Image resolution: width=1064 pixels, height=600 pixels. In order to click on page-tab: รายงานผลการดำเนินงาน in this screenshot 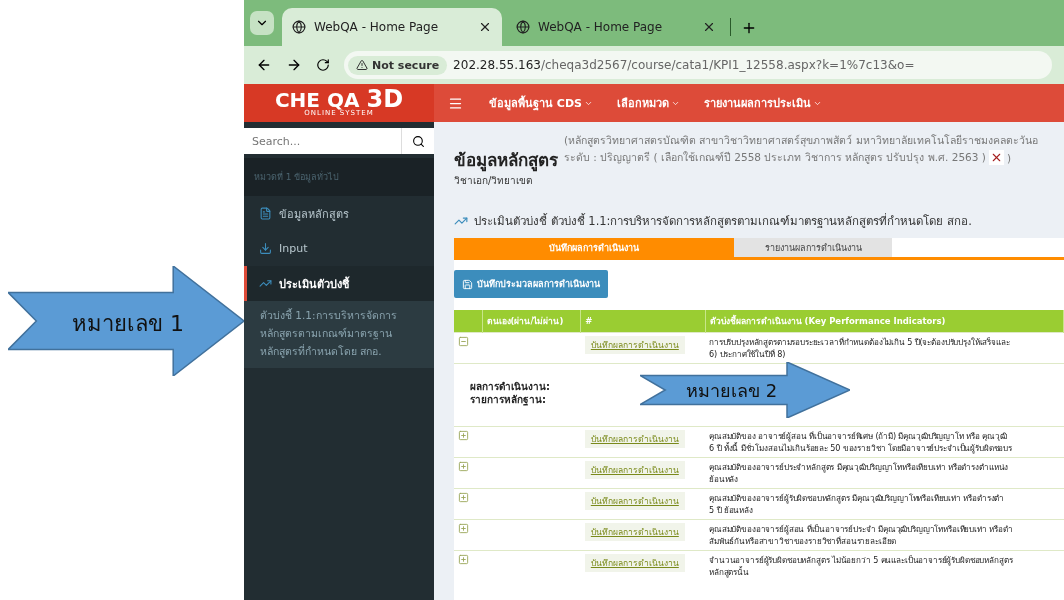, I will do `click(813, 247)`.